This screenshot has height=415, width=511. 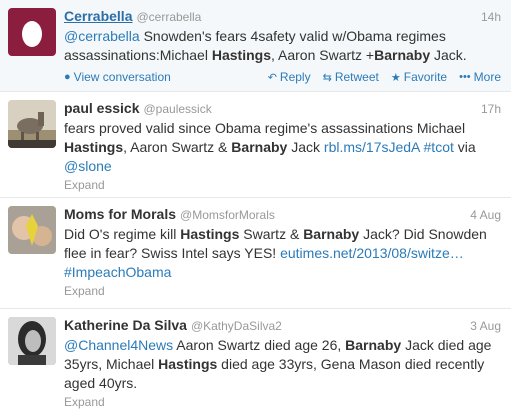 I want to click on reply-arrow-icon: ↶, so click(x=272, y=77).